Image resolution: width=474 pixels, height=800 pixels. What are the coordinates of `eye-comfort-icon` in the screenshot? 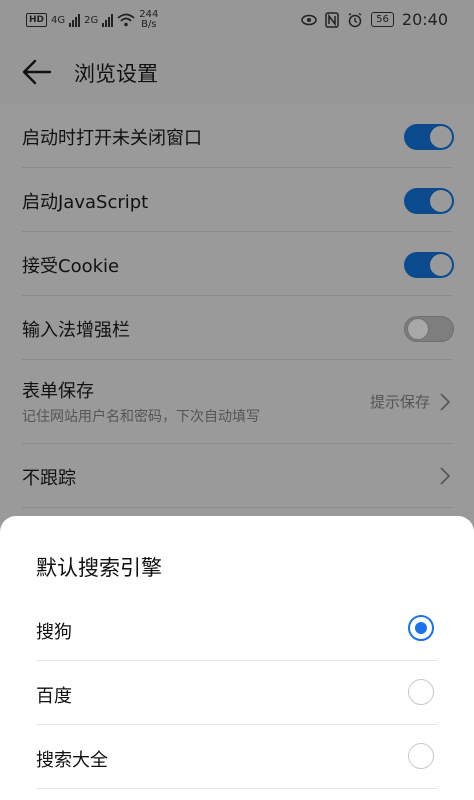 It's located at (309, 19).